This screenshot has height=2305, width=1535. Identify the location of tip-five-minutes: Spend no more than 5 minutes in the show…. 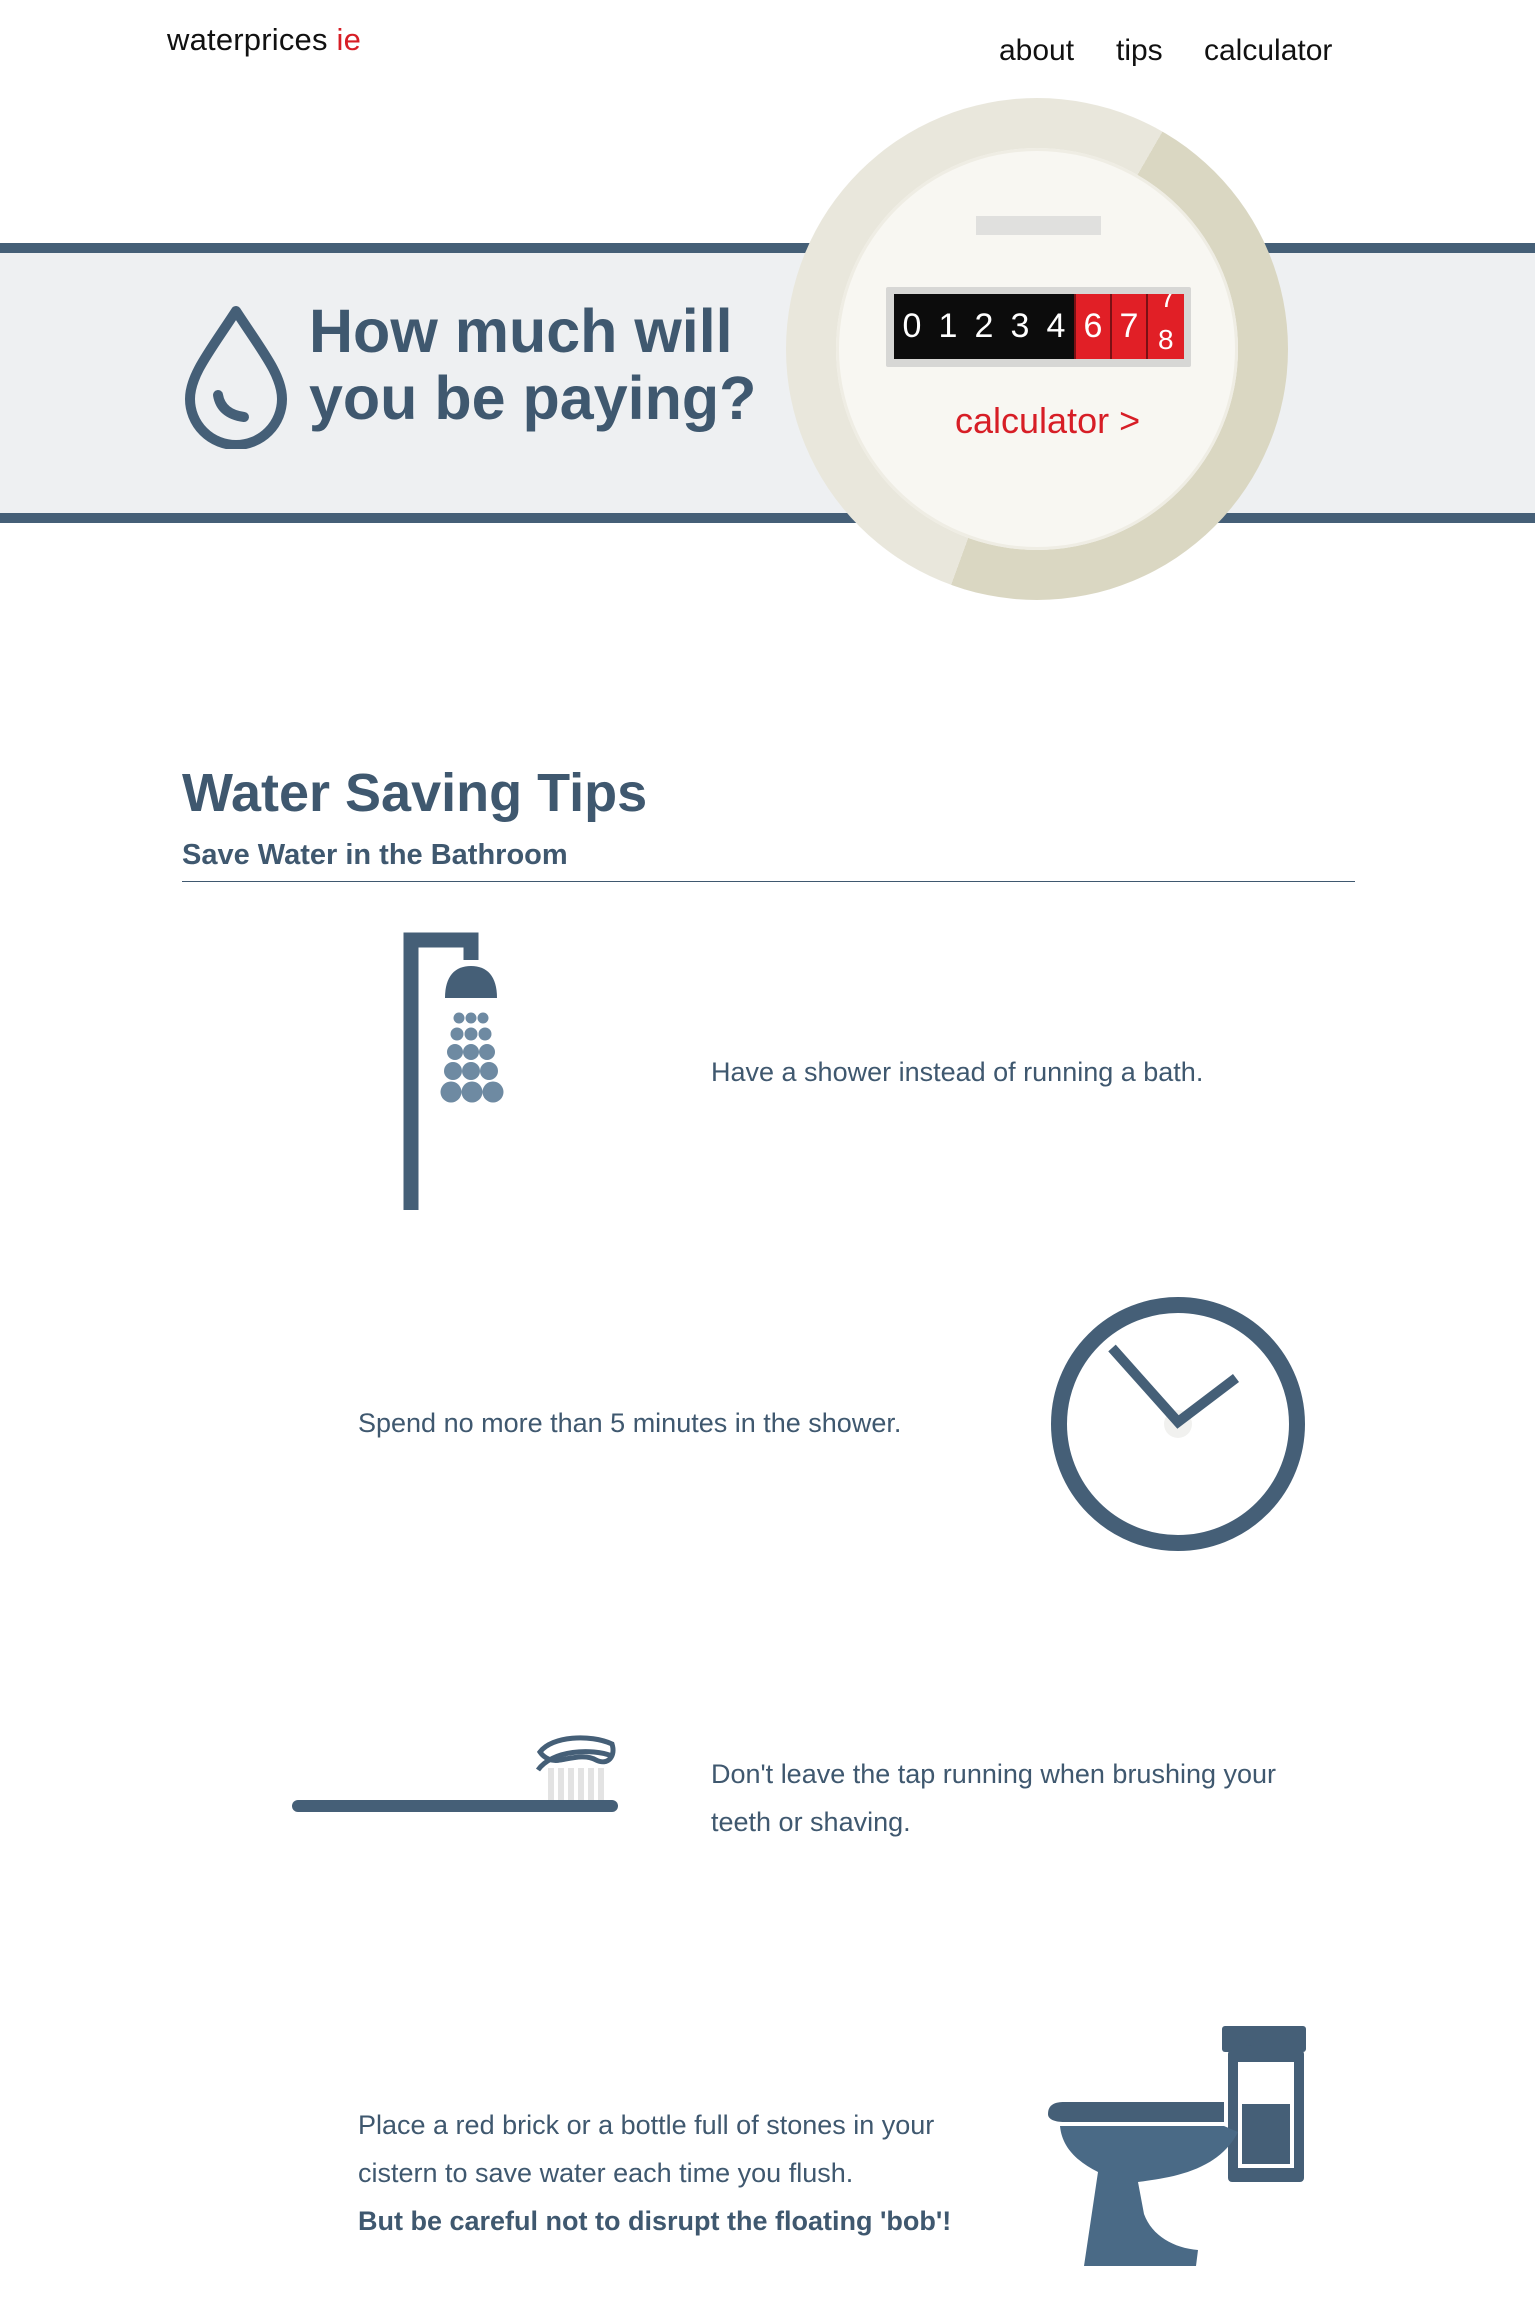
(630, 1423).